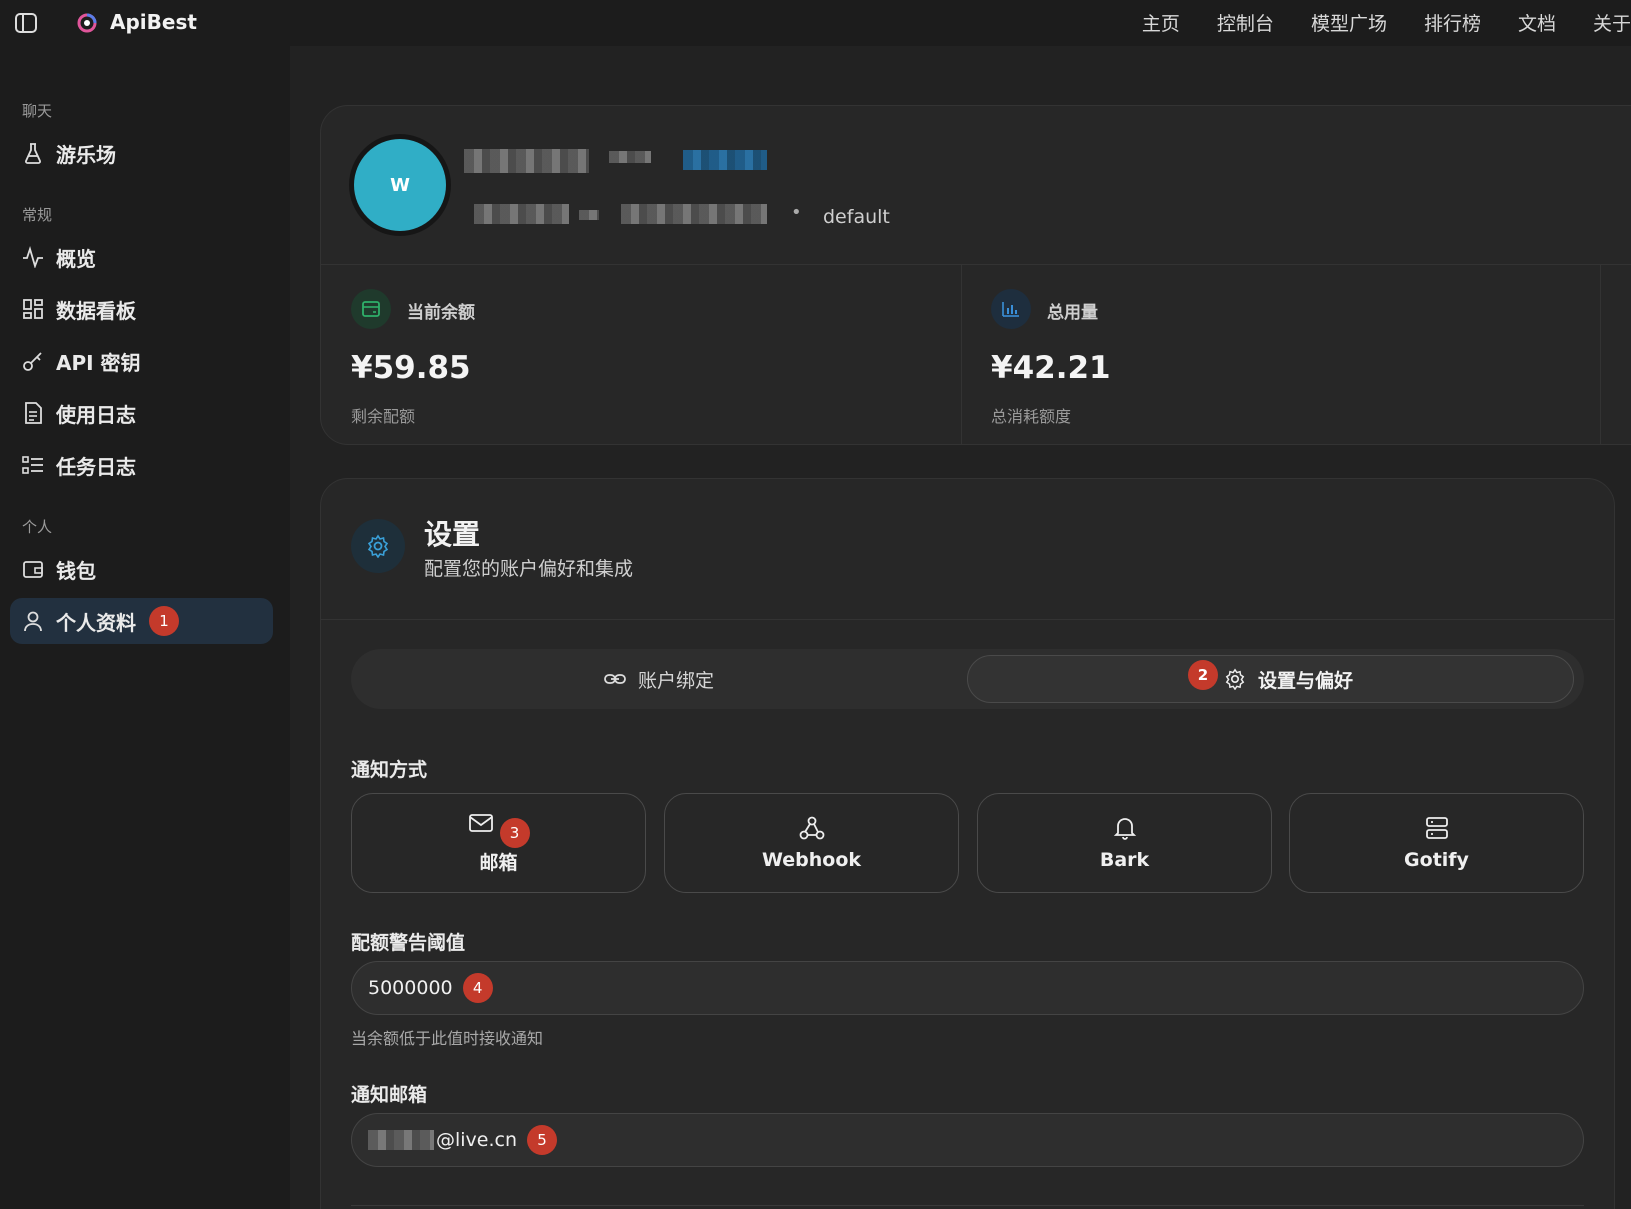 The width and height of the screenshot is (1631, 1209). What do you see at coordinates (164, 621) in the screenshot?
I see `annotation-badge-1: 1` at bounding box center [164, 621].